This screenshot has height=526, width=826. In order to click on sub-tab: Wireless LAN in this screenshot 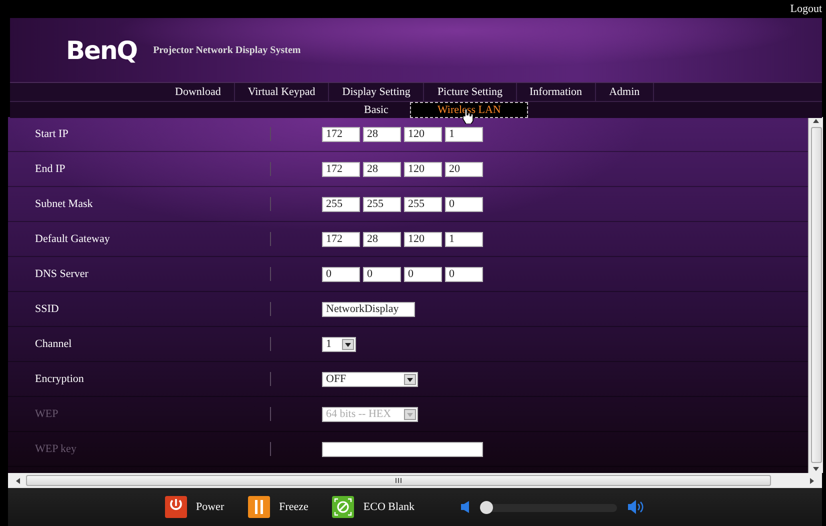, I will do `click(469, 110)`.